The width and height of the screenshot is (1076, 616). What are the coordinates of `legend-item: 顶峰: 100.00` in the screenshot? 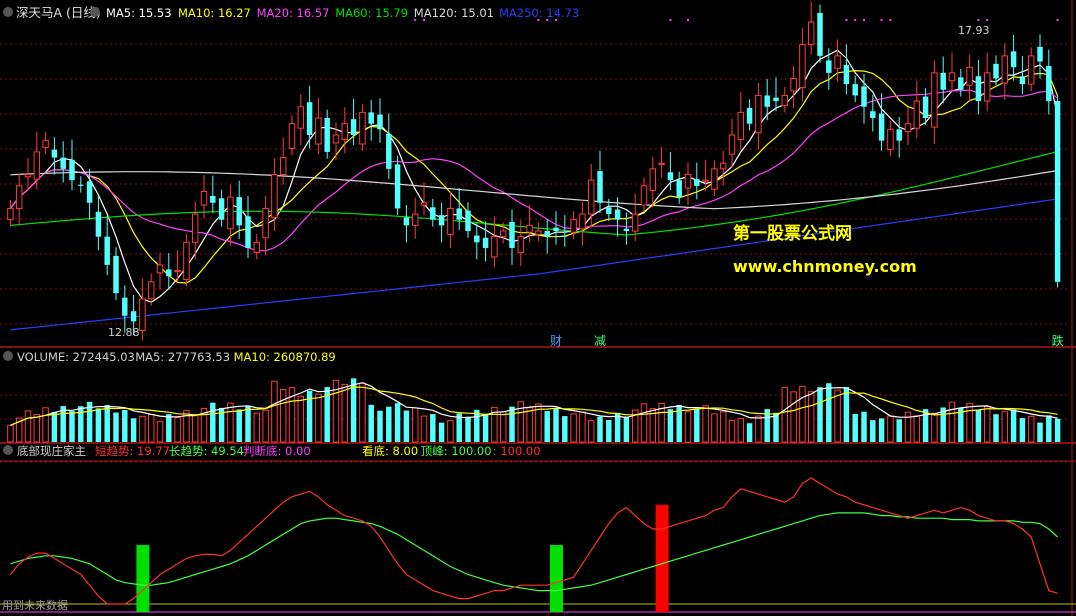 It's located at (456, 451).